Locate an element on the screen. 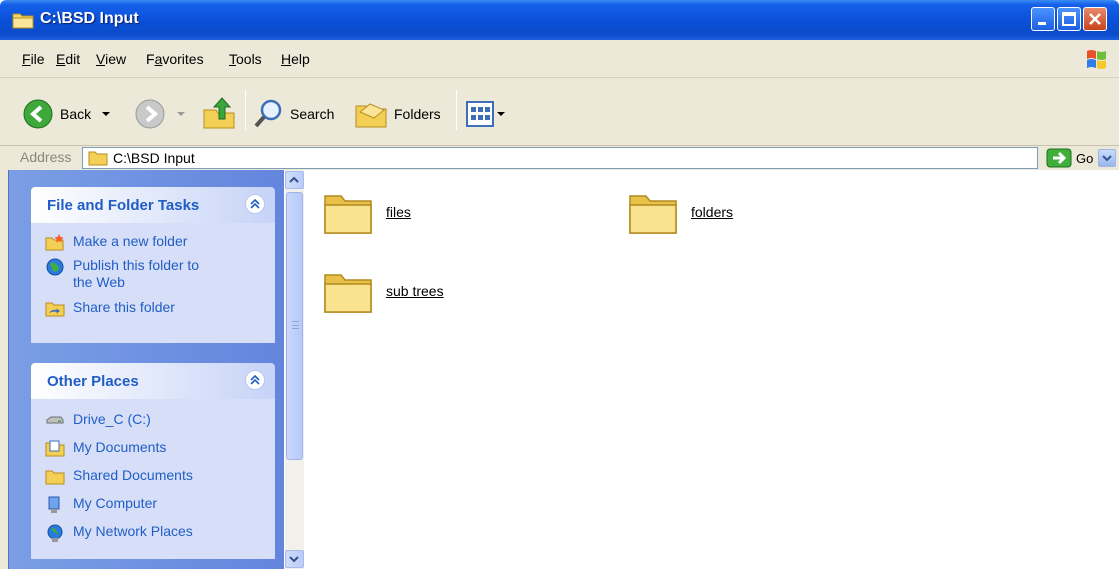 This screenshot has width=1119, height=569. windows-logo-icon is located at coordinates (1097, 60).